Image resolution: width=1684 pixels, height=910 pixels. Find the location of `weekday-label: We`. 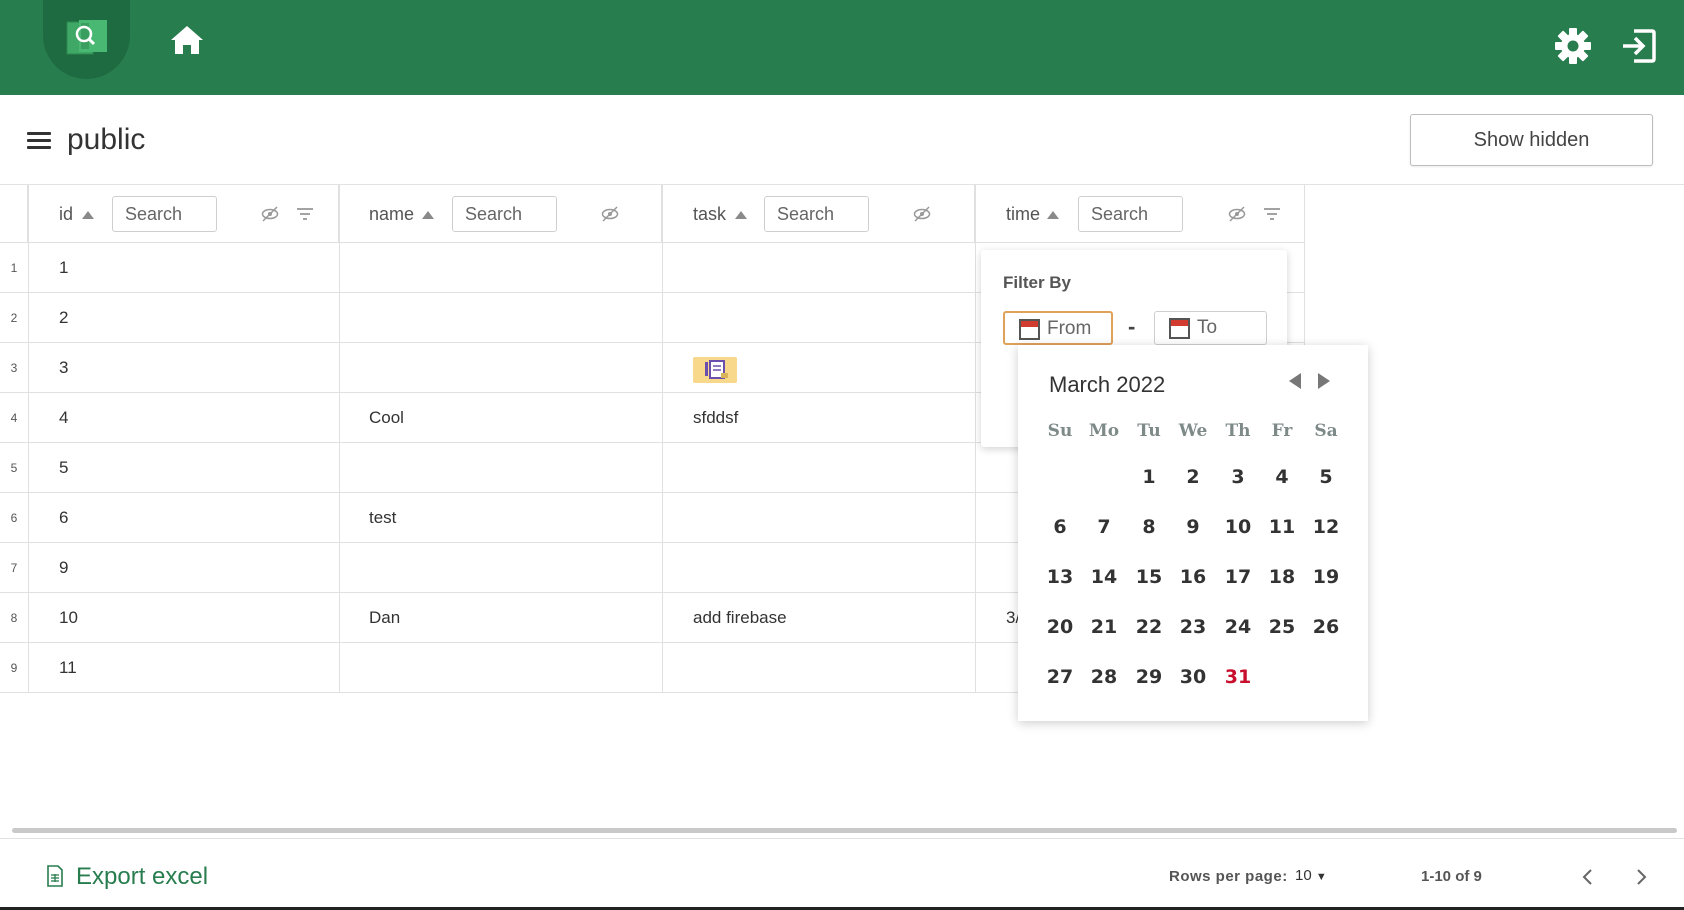

weekday-label: We is located at coordinates (1193, 431).